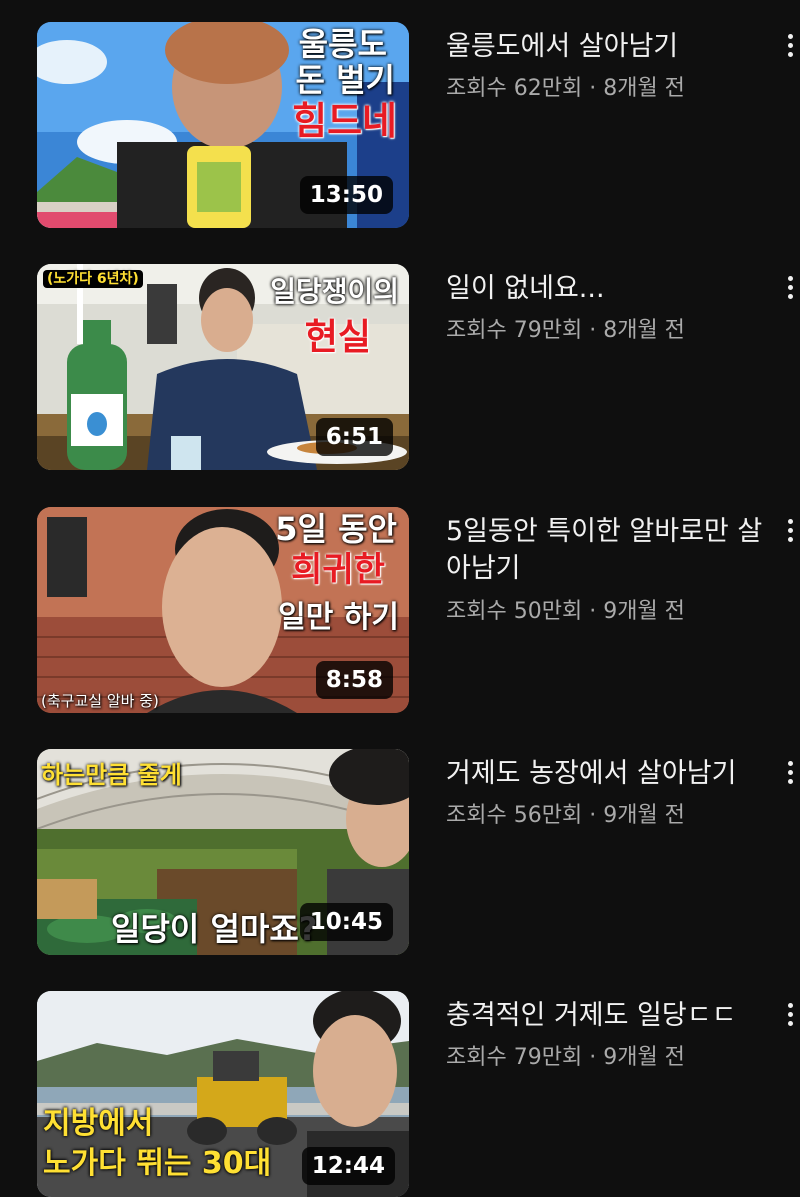 The image size is (800, 1197). What do you see at coordinates (514, 611) in the screenshot?
I see `view-count: 조회수 50만회` at bounding box center [514, 611].